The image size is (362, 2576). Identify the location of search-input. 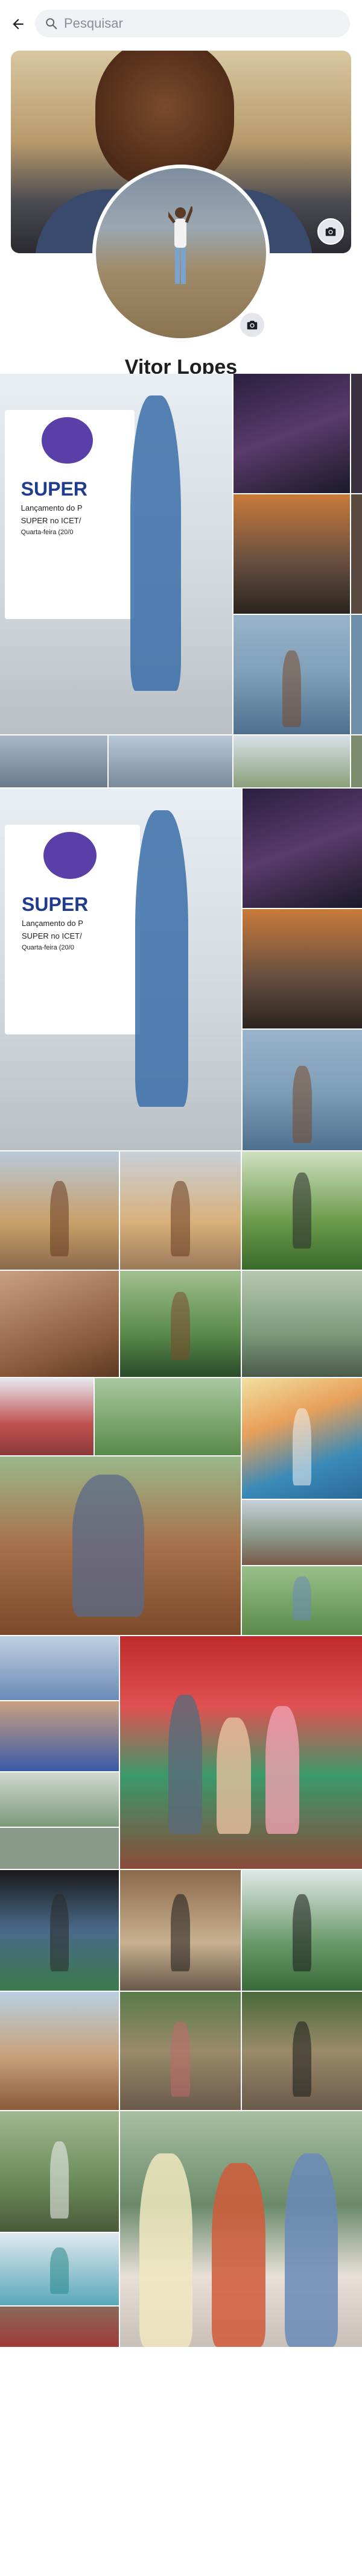
(197, 23).